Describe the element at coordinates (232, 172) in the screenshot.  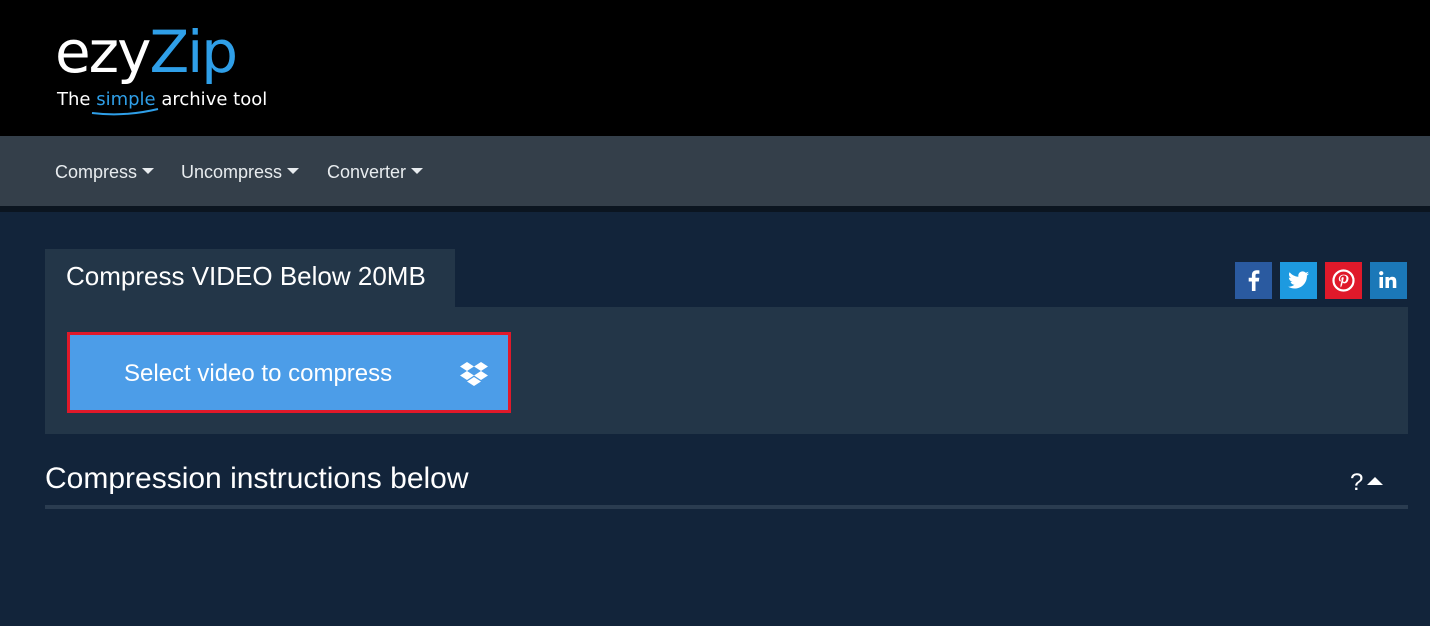
I see `nav-uncompress-label: Uncompress` at that location.